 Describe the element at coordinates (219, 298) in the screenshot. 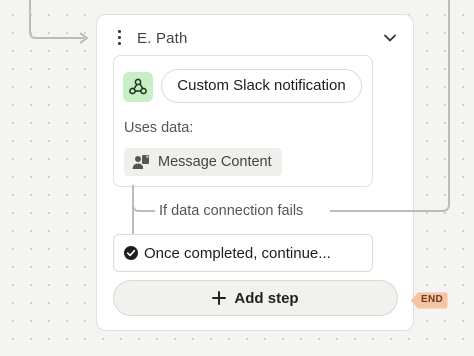

I see `plus-icon` at that location.